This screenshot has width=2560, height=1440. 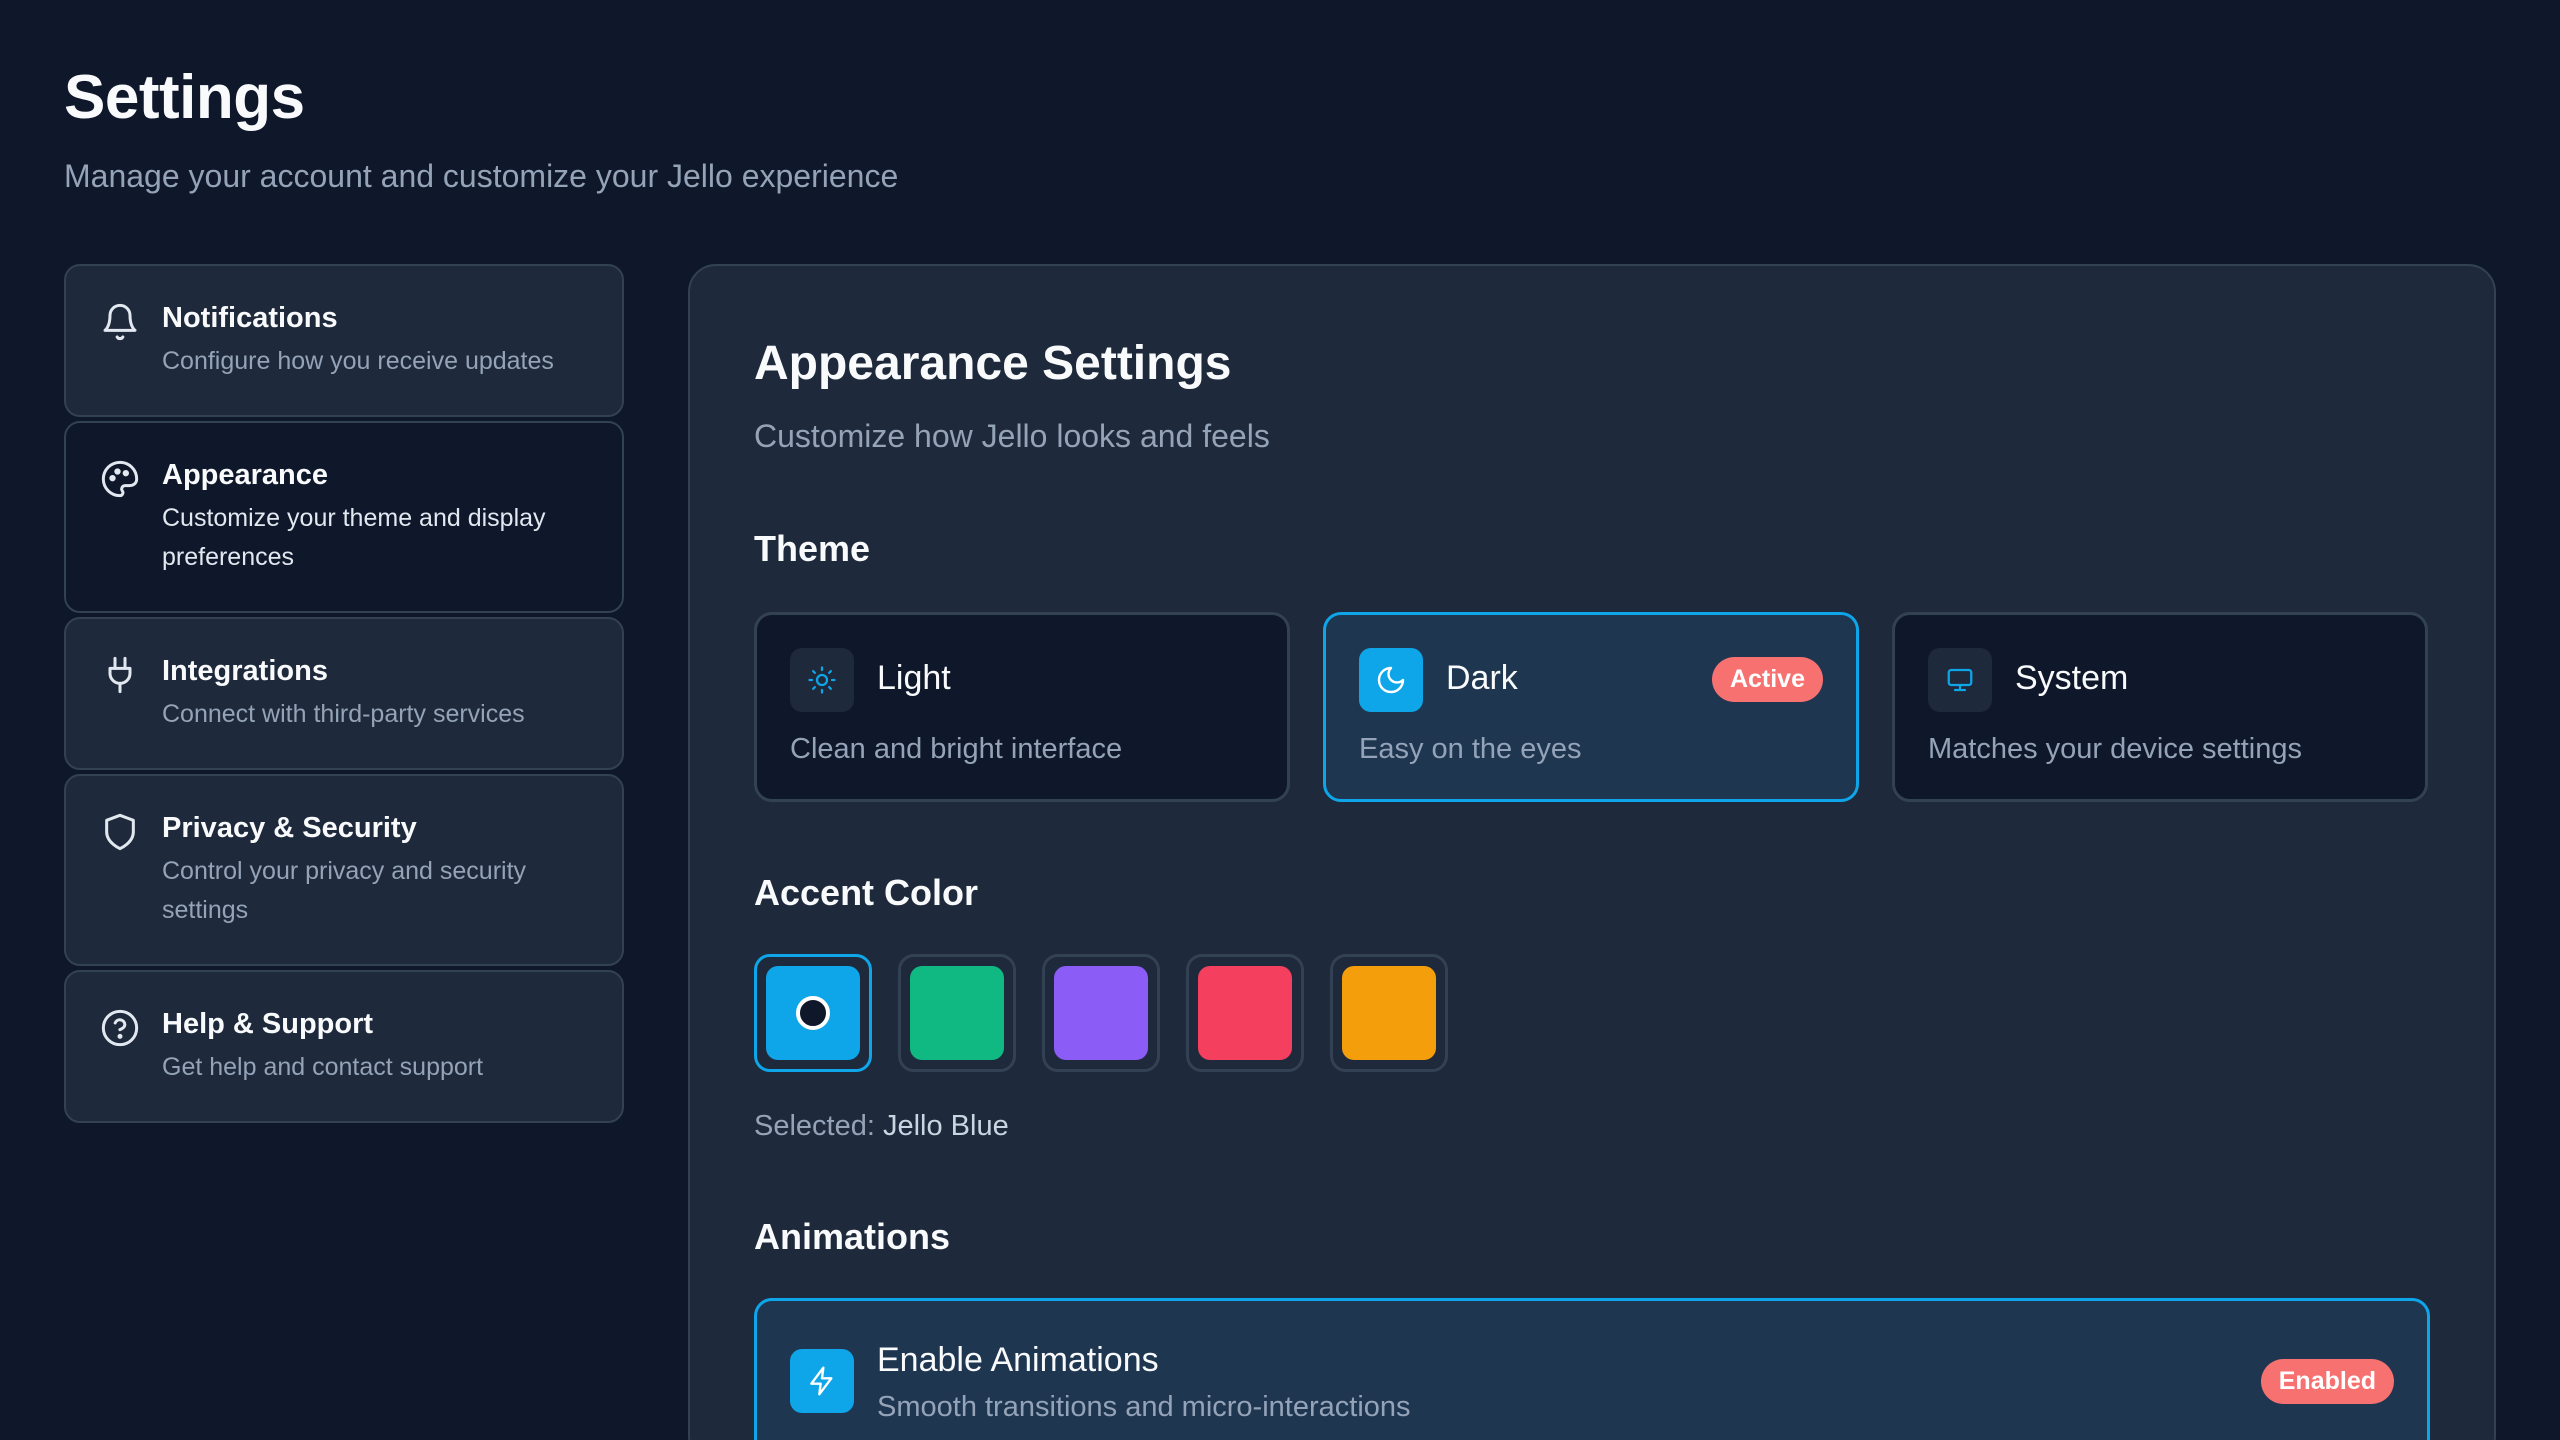 What do you see at coordinates (852, 1236) in the screenshot?
I see `animations-section-title: Animations` at bounding box center [852, 1236].